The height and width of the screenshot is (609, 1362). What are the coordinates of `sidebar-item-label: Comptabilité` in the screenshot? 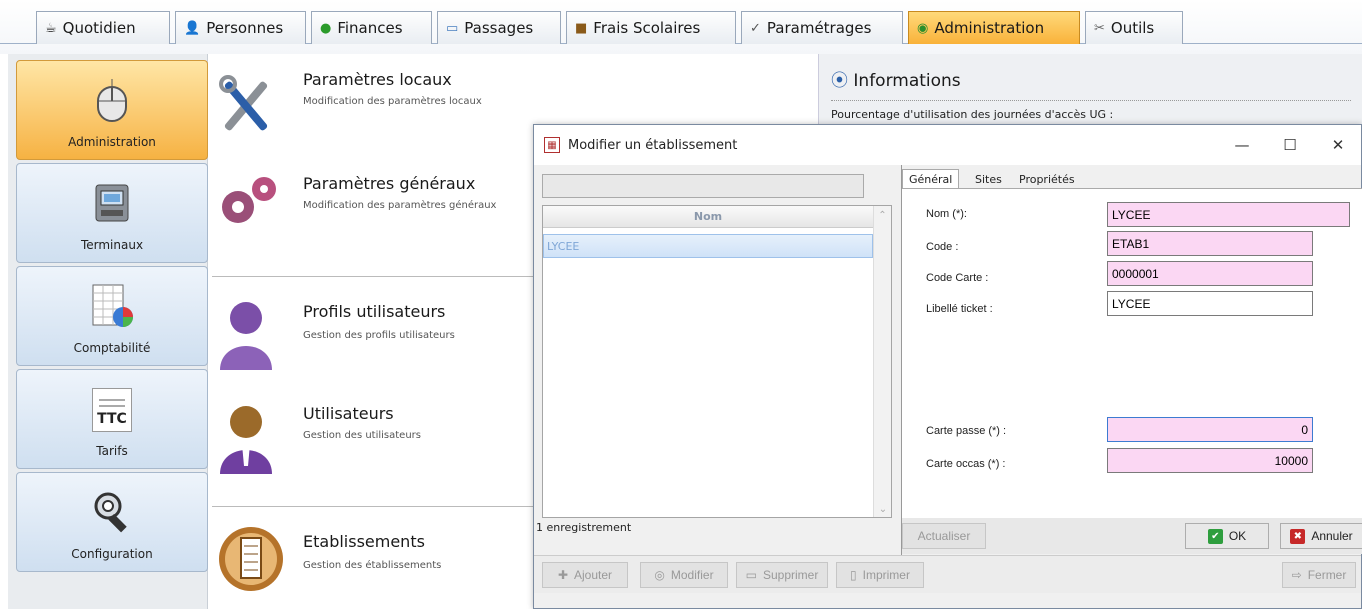 It's located at (112, 348).